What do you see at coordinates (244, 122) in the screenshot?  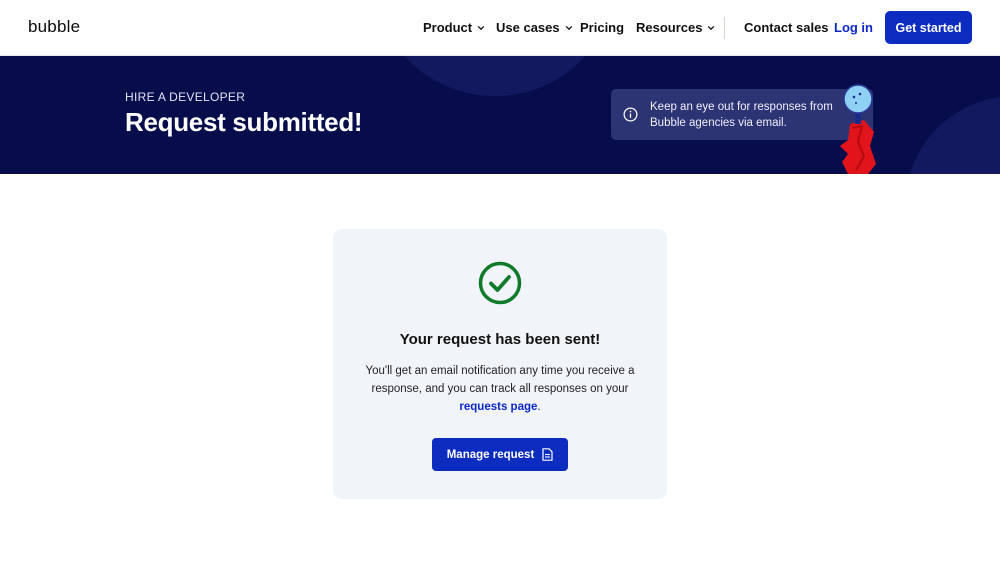 I see `page-title: Request submitted!` at bounding box center [244, 122].